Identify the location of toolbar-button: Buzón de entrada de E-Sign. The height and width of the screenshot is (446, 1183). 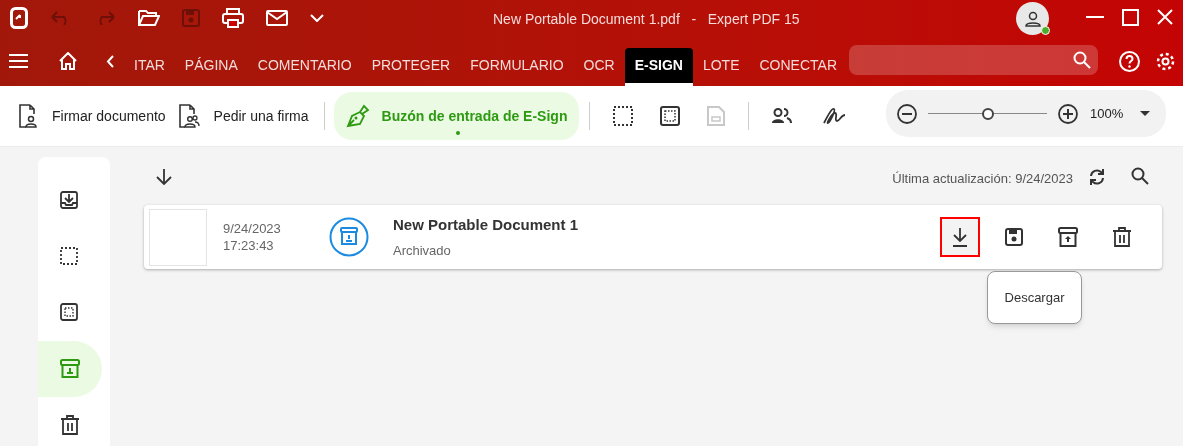
(456, 116).